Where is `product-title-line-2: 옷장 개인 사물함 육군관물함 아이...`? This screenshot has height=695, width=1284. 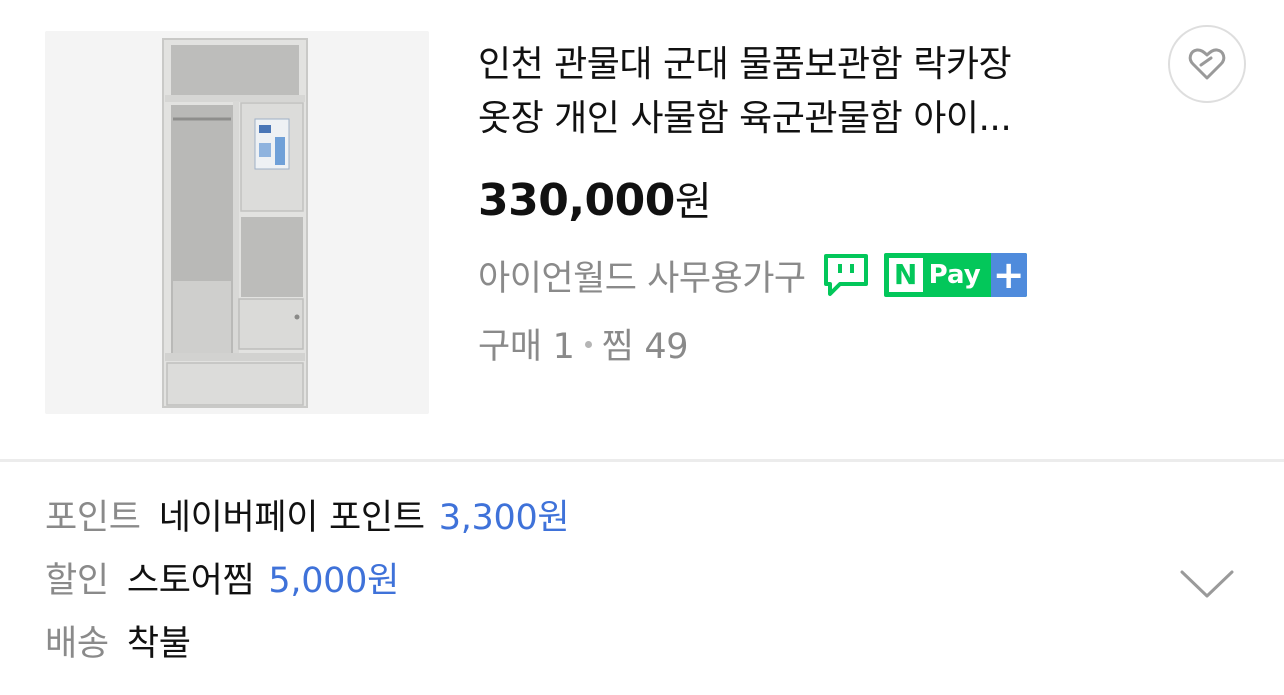
product-title-line-2: 옷장 개인 사물함 육군관물함 아이... is located at coordinates (808, 119).